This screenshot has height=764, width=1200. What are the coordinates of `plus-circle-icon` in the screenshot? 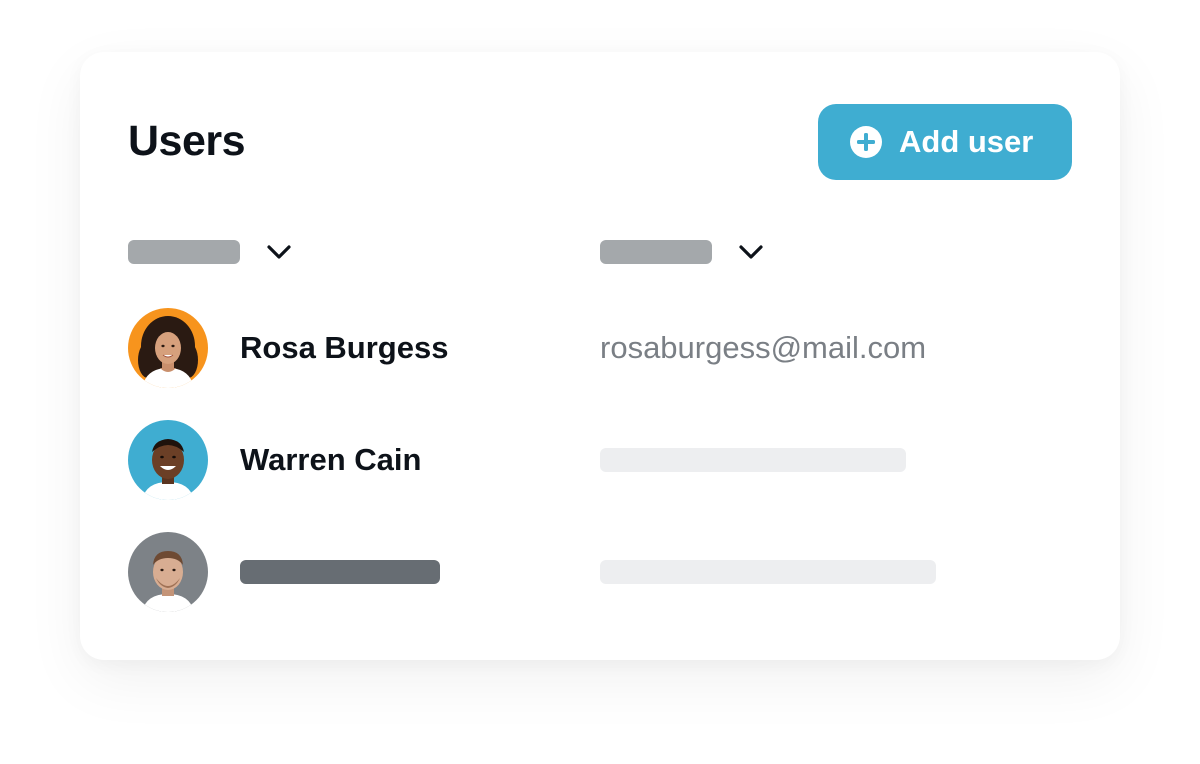 It's located at (866, 142).